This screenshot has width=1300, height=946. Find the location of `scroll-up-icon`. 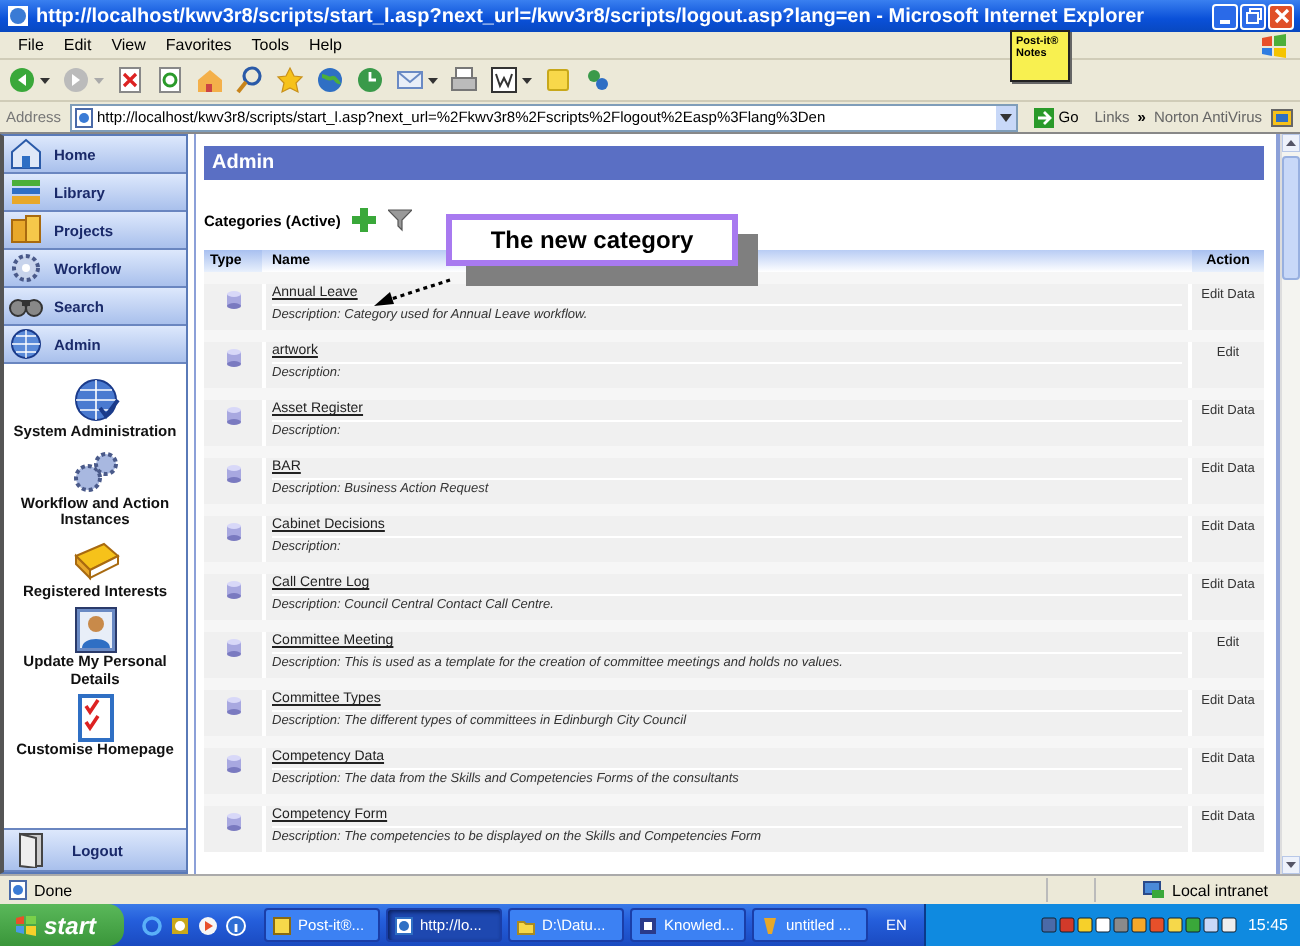

scroll-up-icon is located at coordinates (1291, 143).